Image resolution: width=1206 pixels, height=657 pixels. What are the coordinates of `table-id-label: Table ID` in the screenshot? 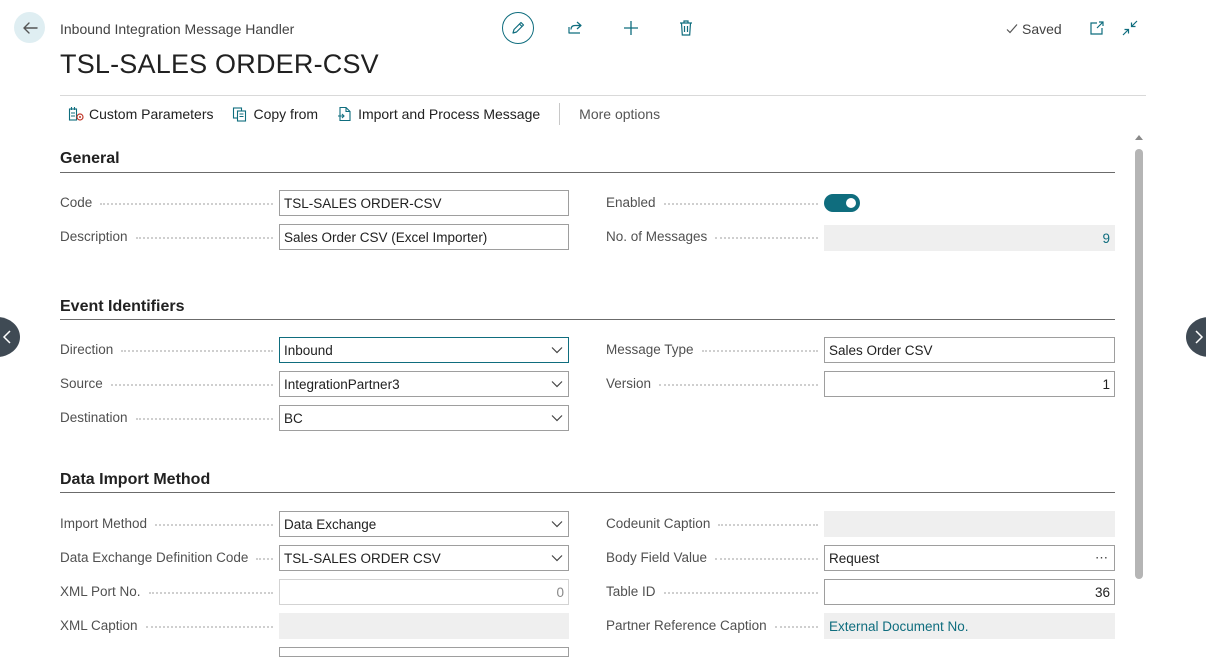 It's located at (715, 591).